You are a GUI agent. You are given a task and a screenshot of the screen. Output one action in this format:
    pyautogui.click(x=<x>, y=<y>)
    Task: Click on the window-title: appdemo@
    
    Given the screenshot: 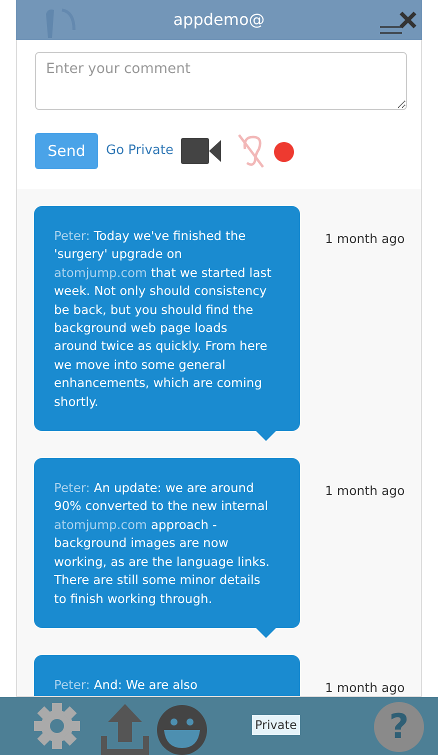 What is the action you would take?
    pyautogui.click(x=219, y=20)
    